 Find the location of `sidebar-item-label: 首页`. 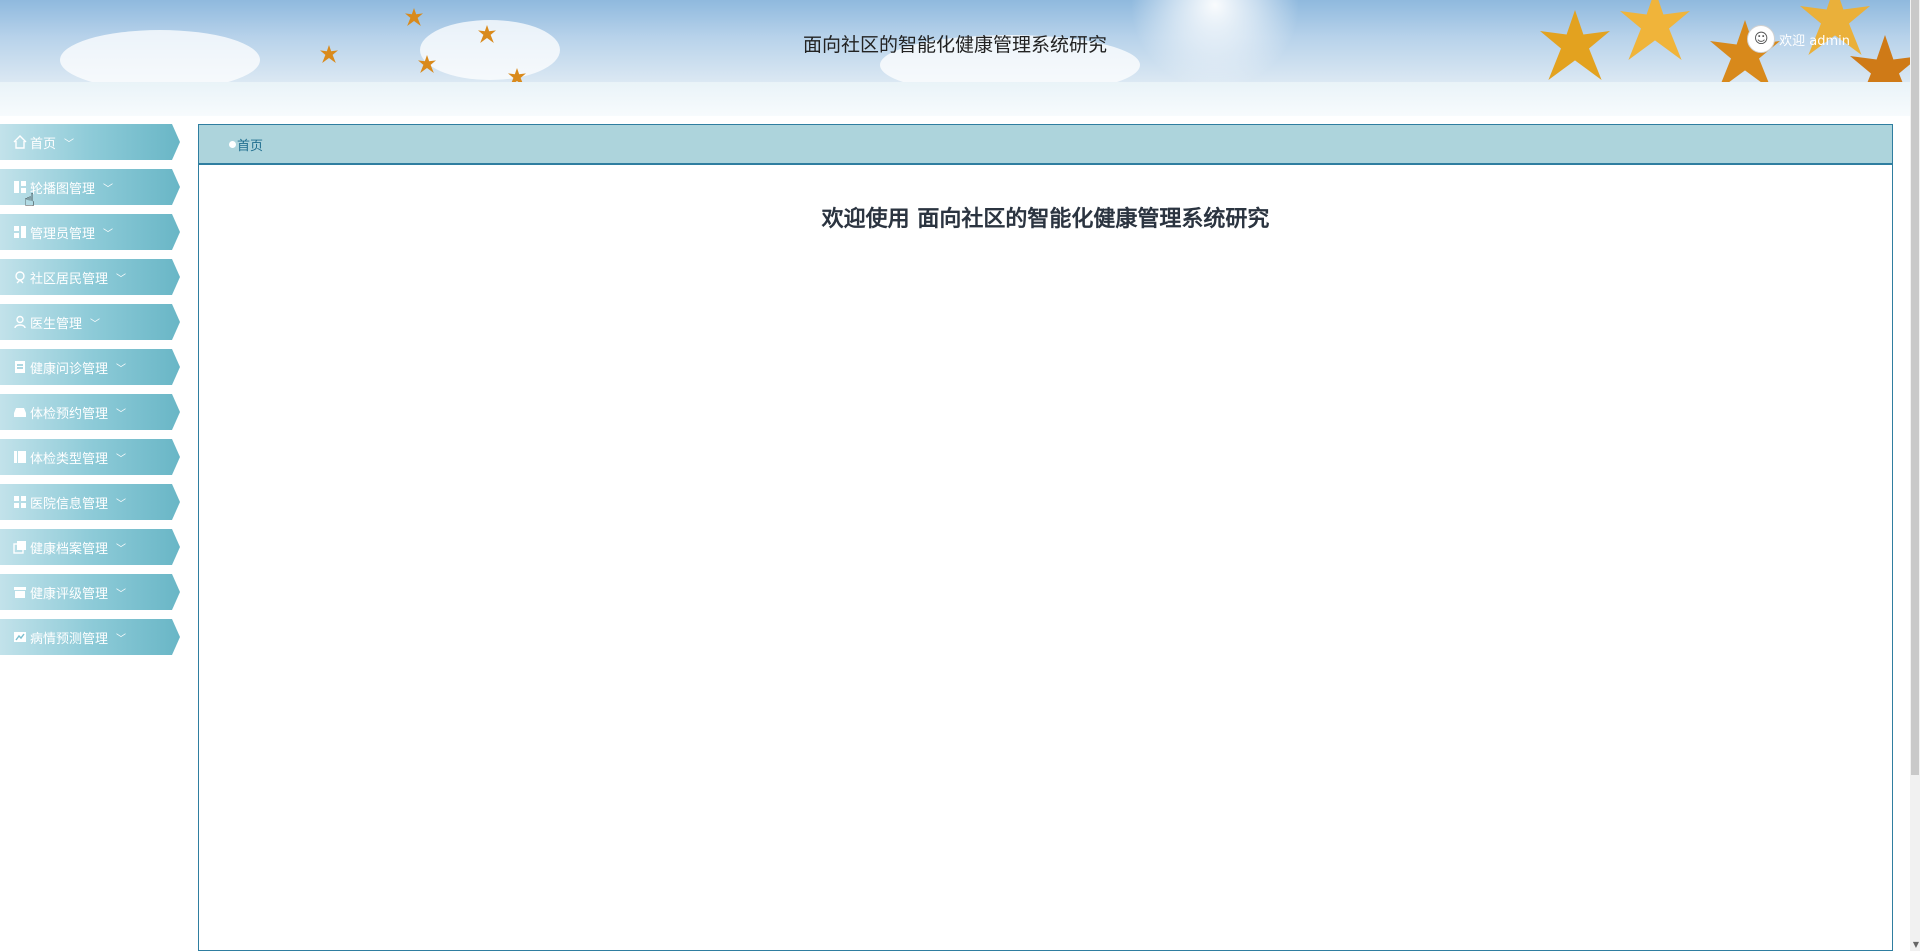

sidebar-item-label: 首页 is located at coordinates (43, 144).